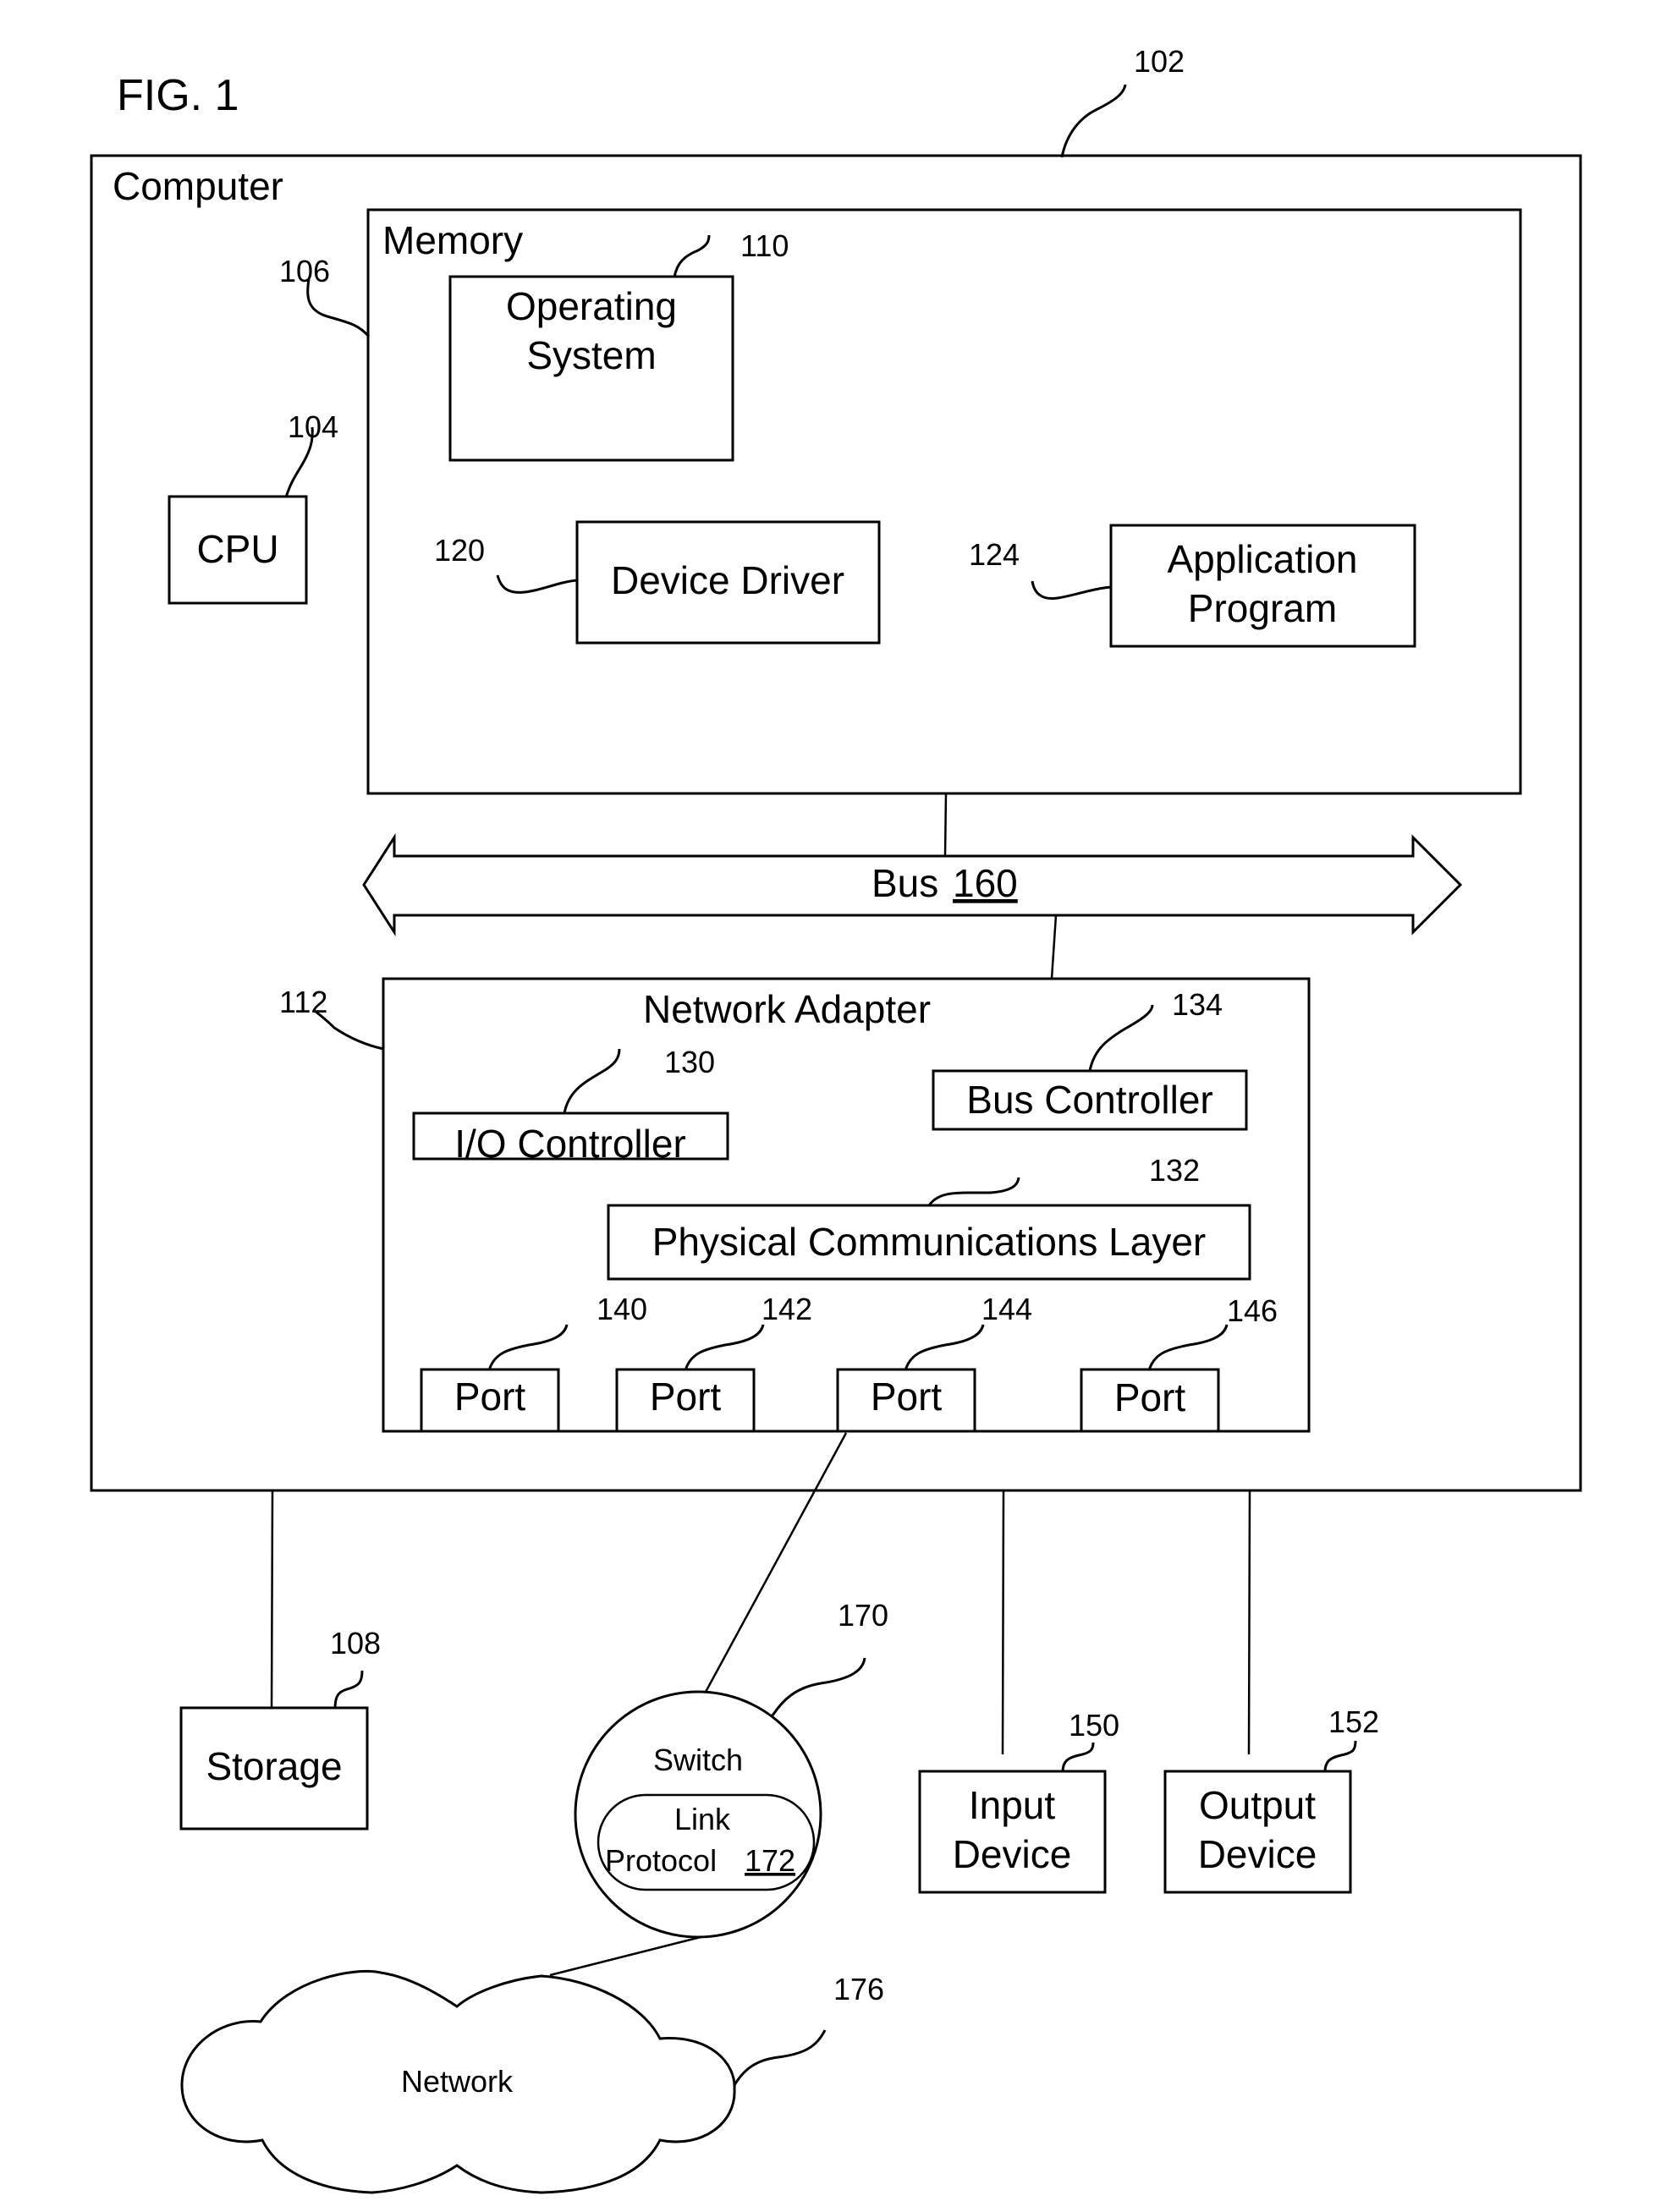 The height and width of the screenshot is (2212, 1677). I want to click on bus-label: Bus, so click(904, 883).